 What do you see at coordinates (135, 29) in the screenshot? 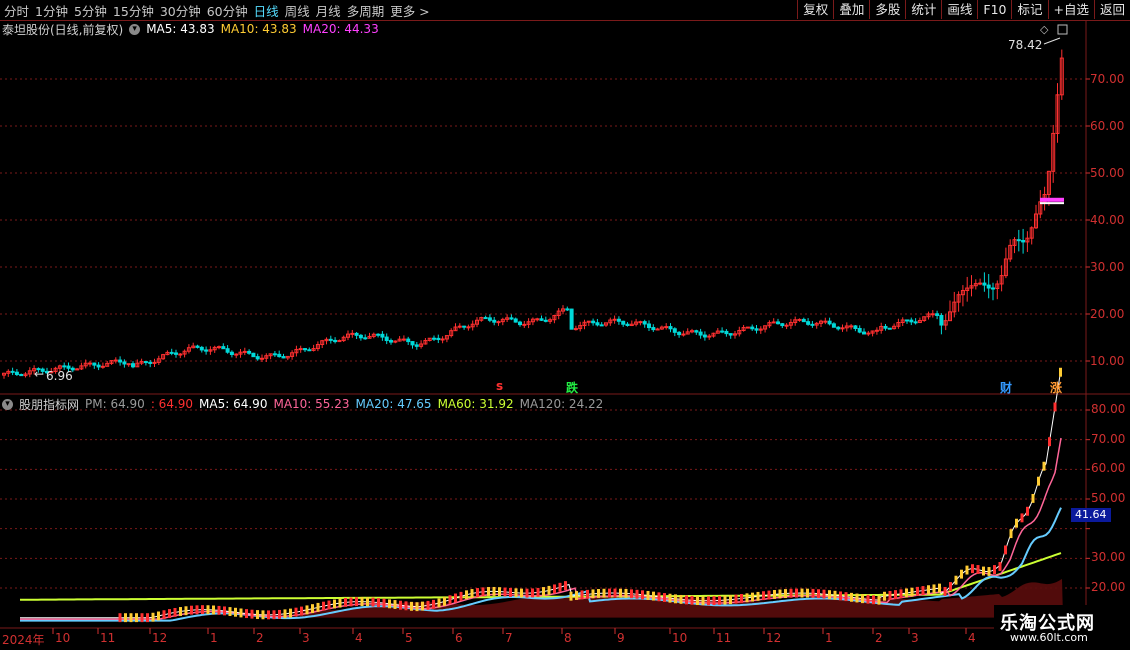
I see `settings-circle-icon: ▾` at bounding box center [135, 29].